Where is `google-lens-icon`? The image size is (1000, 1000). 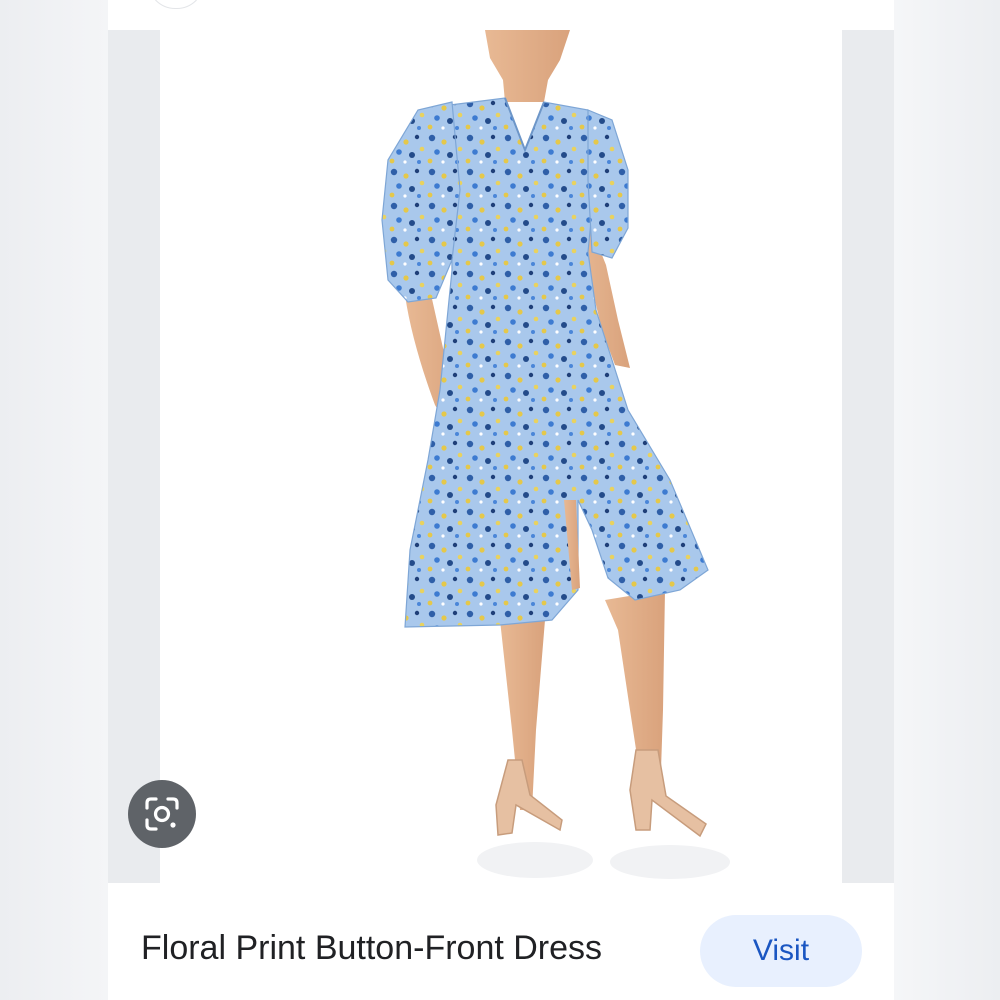
google-lens-icon is located at coordinates (162, 814).